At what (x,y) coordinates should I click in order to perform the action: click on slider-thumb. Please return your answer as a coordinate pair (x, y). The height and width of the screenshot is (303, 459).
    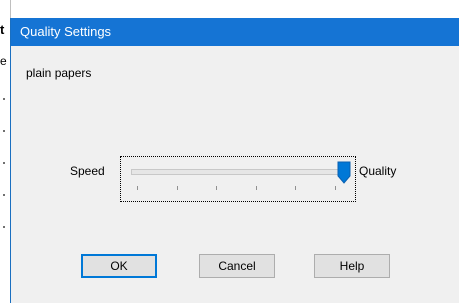
    Looking at the image, I should click on (344, 172).